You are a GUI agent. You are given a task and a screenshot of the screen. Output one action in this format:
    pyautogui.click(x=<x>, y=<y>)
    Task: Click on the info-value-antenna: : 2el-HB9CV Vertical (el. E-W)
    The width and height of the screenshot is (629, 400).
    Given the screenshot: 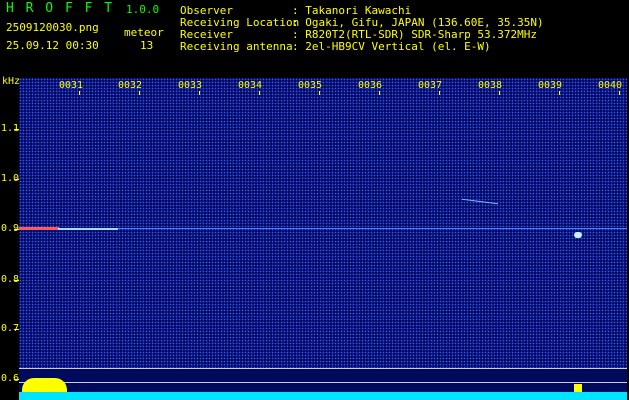 What is the action you would take?
    pyautogui.click(x=391, y=46)
    